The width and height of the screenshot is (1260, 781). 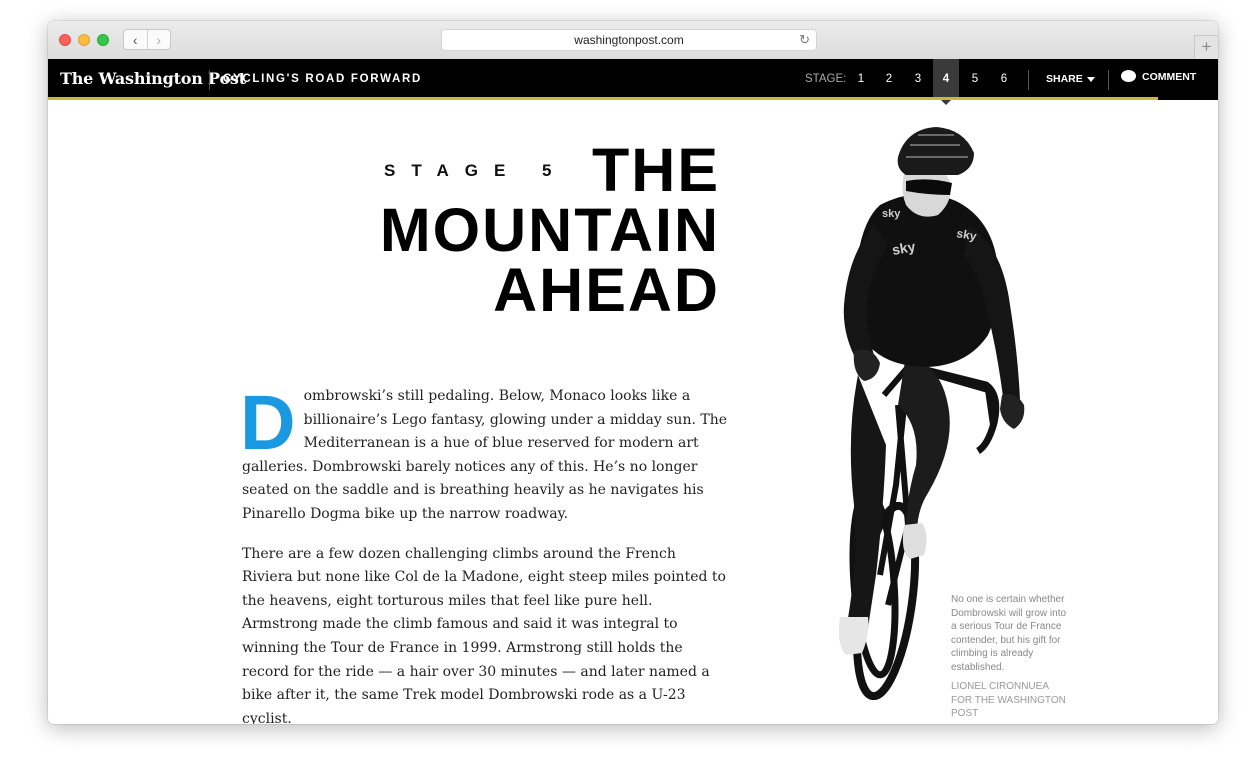 I want to click on washington-post-logo: The Washington Post, so click(x=153, y=78).